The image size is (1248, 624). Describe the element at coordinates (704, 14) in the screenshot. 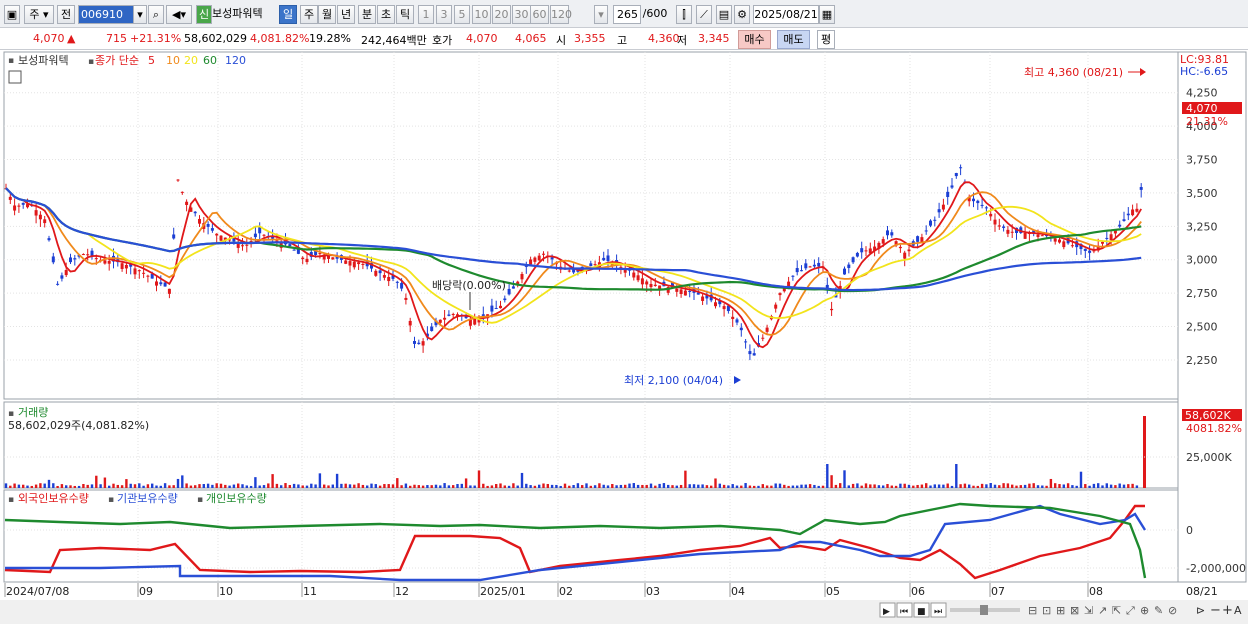

I see `draw-tool-icon: ⟋` at that location.